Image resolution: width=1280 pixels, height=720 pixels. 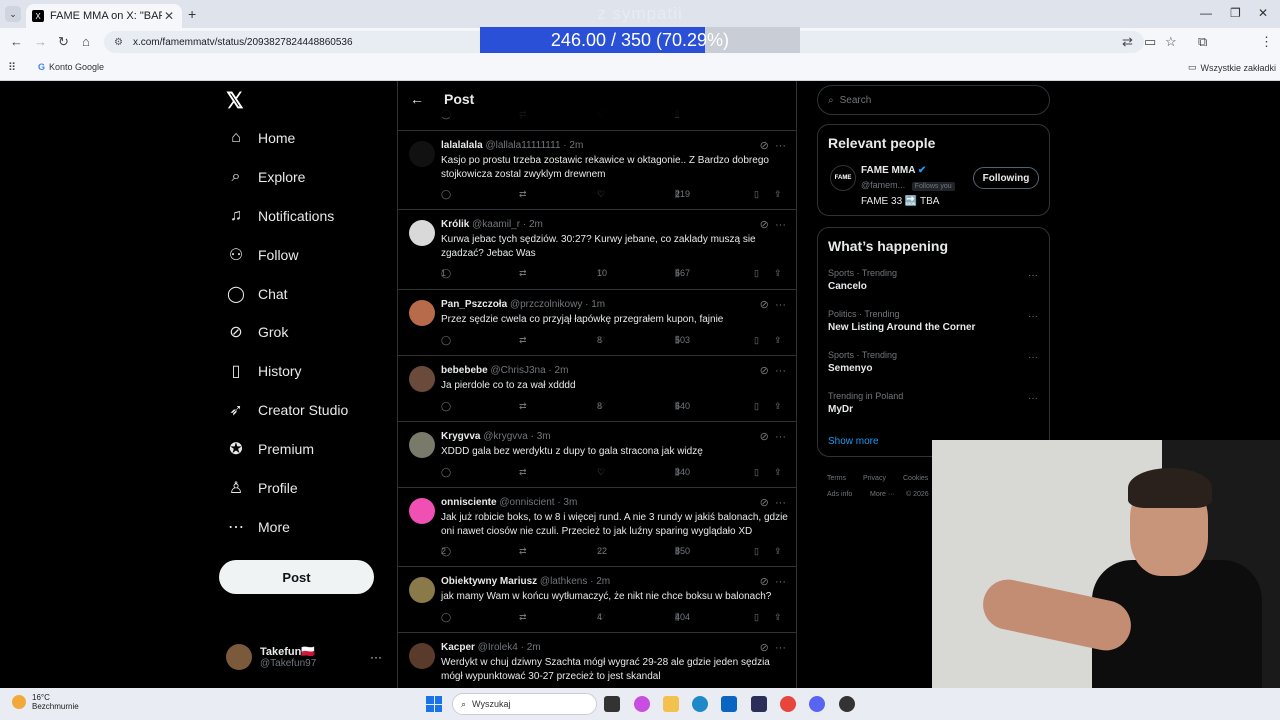 What do you see at coordinates (71, 67) in the screenshot?
I see `bookmark-google: G Konto Google` at bounding box center [71, 67].